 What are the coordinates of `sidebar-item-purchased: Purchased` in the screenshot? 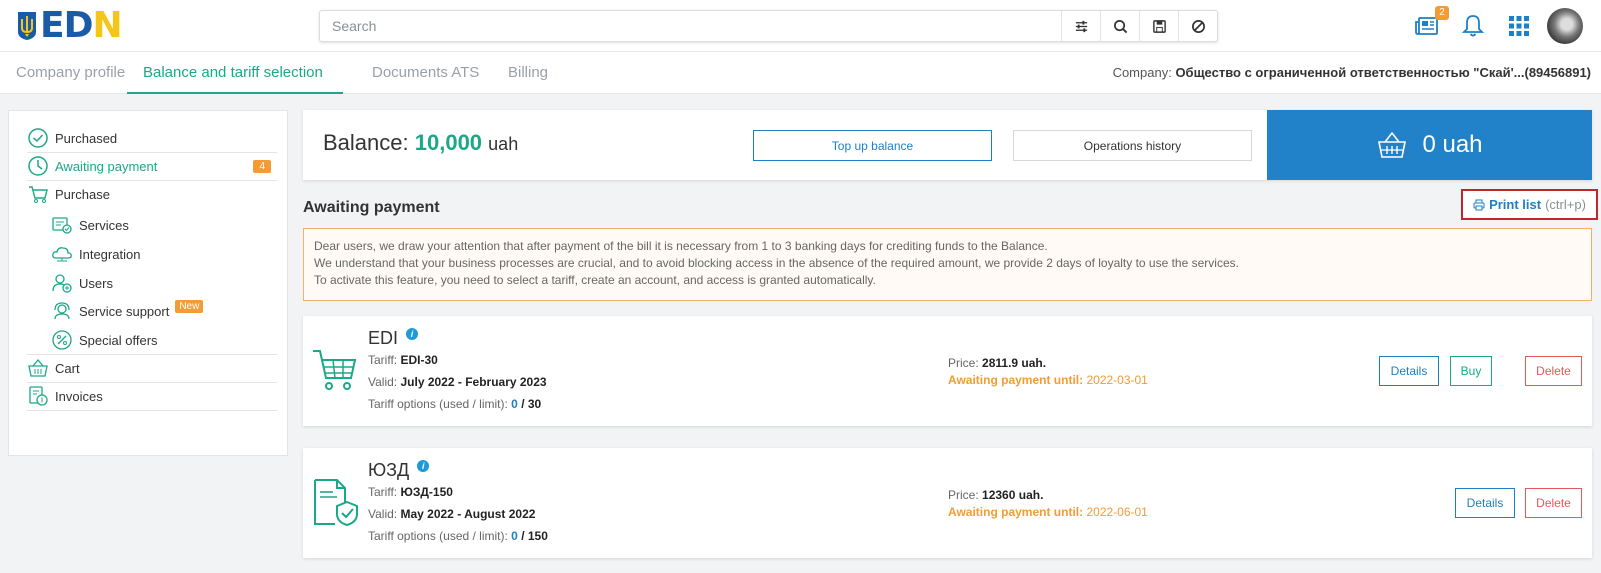 It's located at (152, 138).